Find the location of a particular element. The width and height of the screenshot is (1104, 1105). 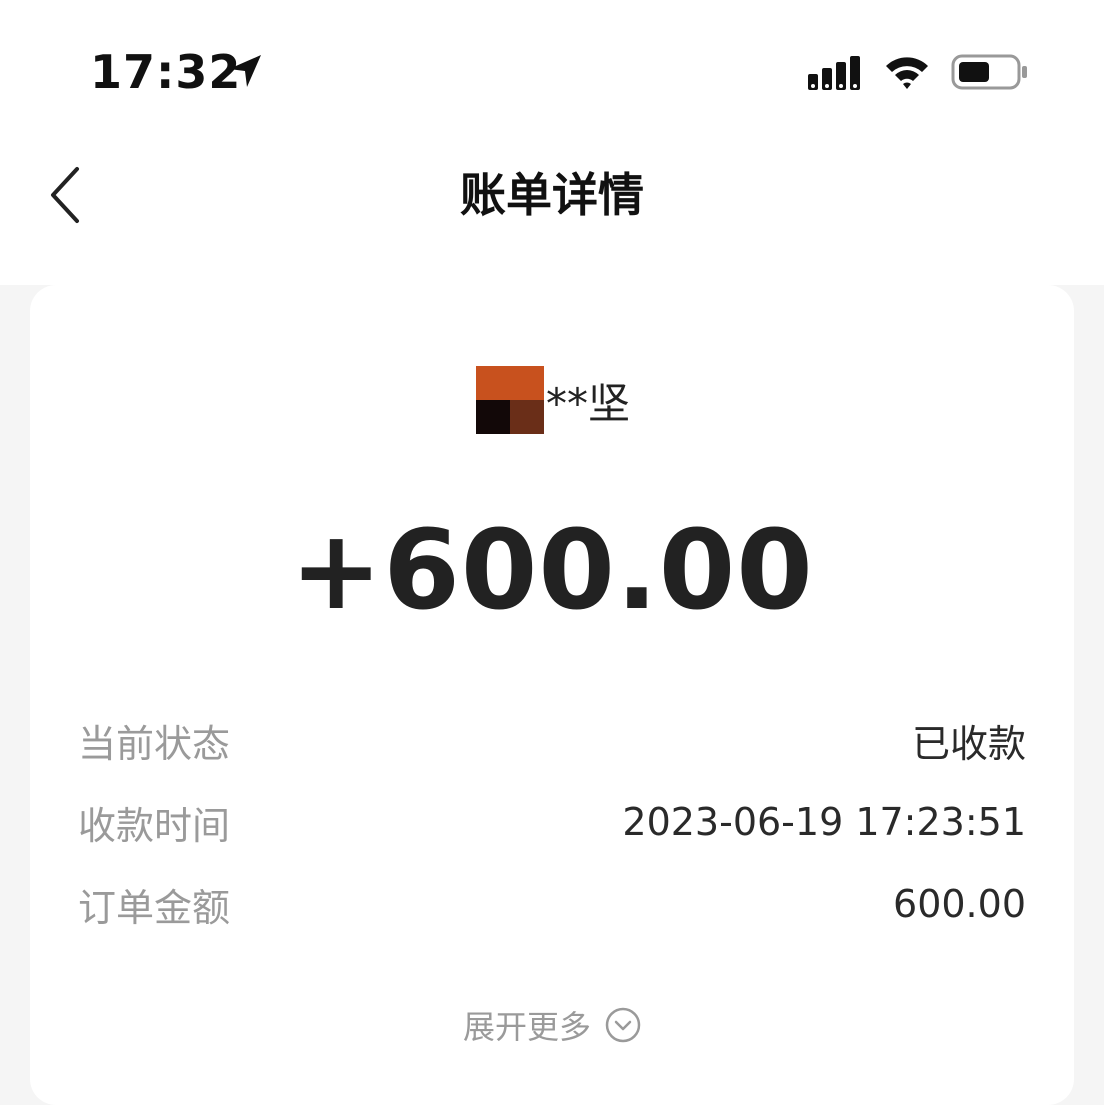

battery-icon is located at coordinates (989, 72).